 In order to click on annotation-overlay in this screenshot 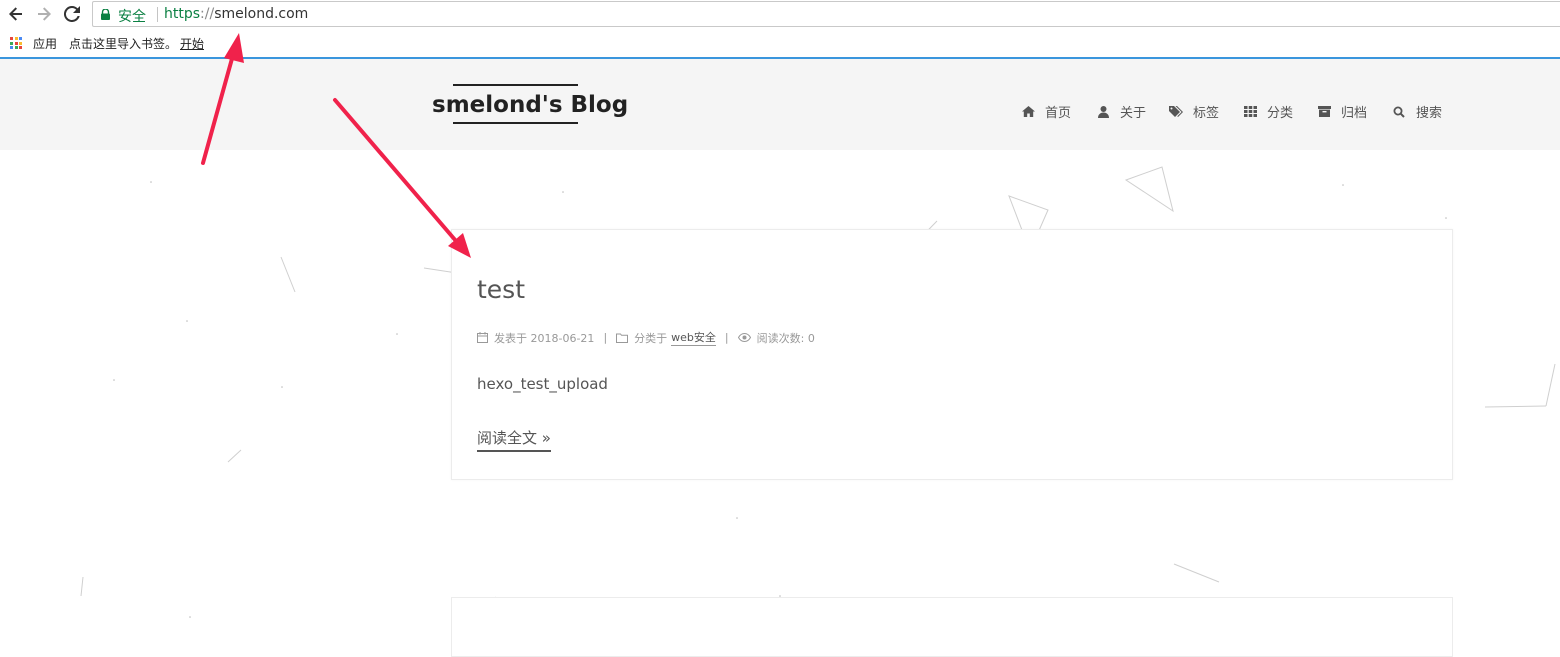, I will do `click(336, 145)`.